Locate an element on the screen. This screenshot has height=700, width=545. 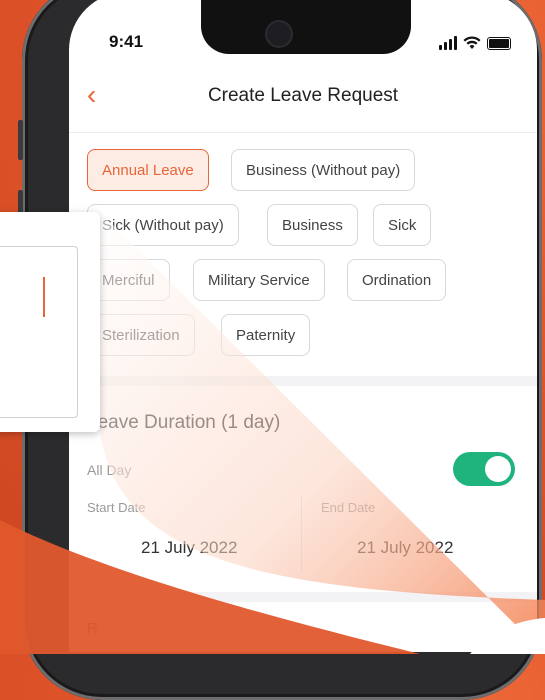
date-divider is located at coordinates (301, 534).